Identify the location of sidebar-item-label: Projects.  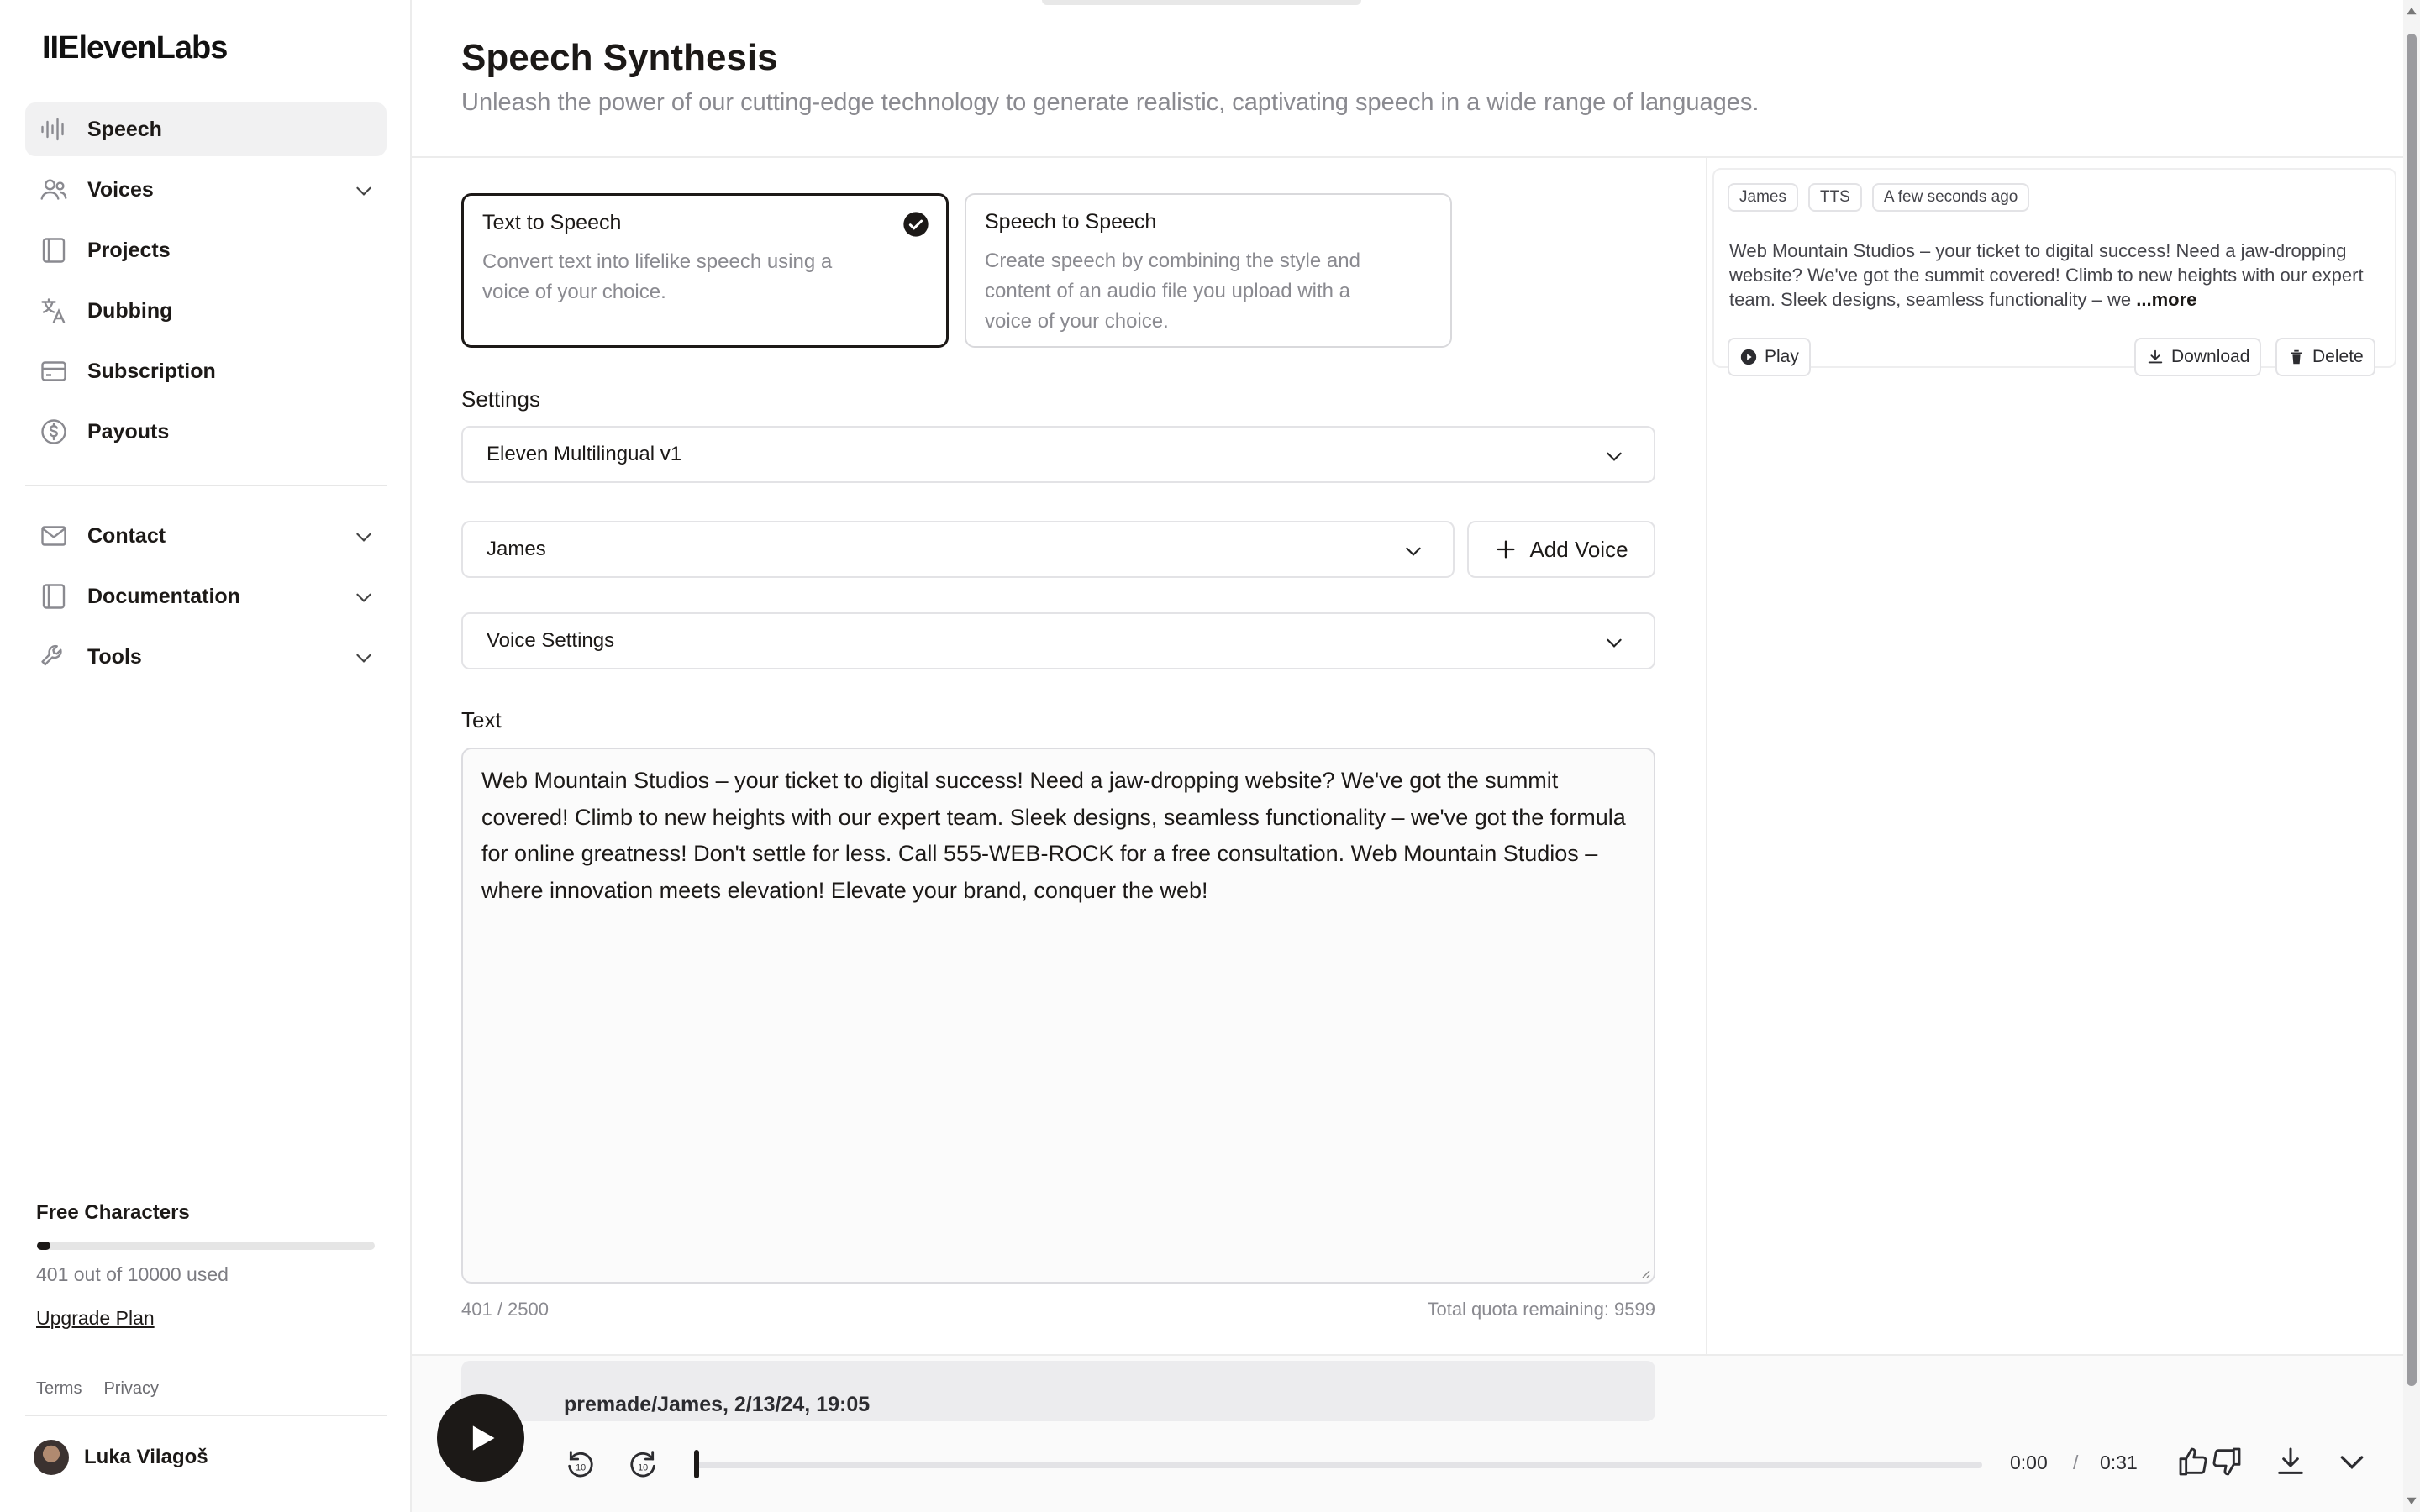
(129, 250).